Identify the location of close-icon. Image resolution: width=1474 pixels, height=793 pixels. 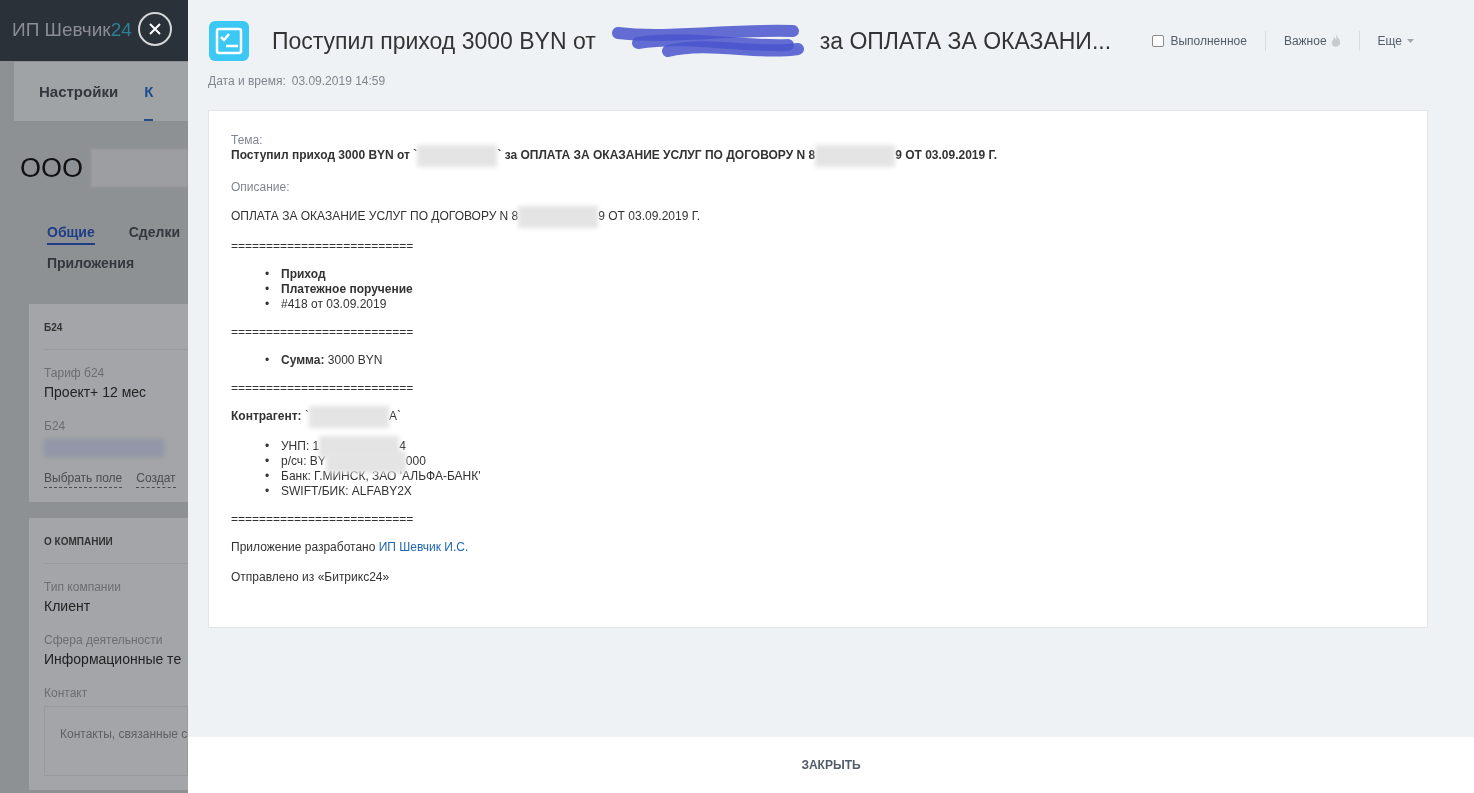
(155, 29).